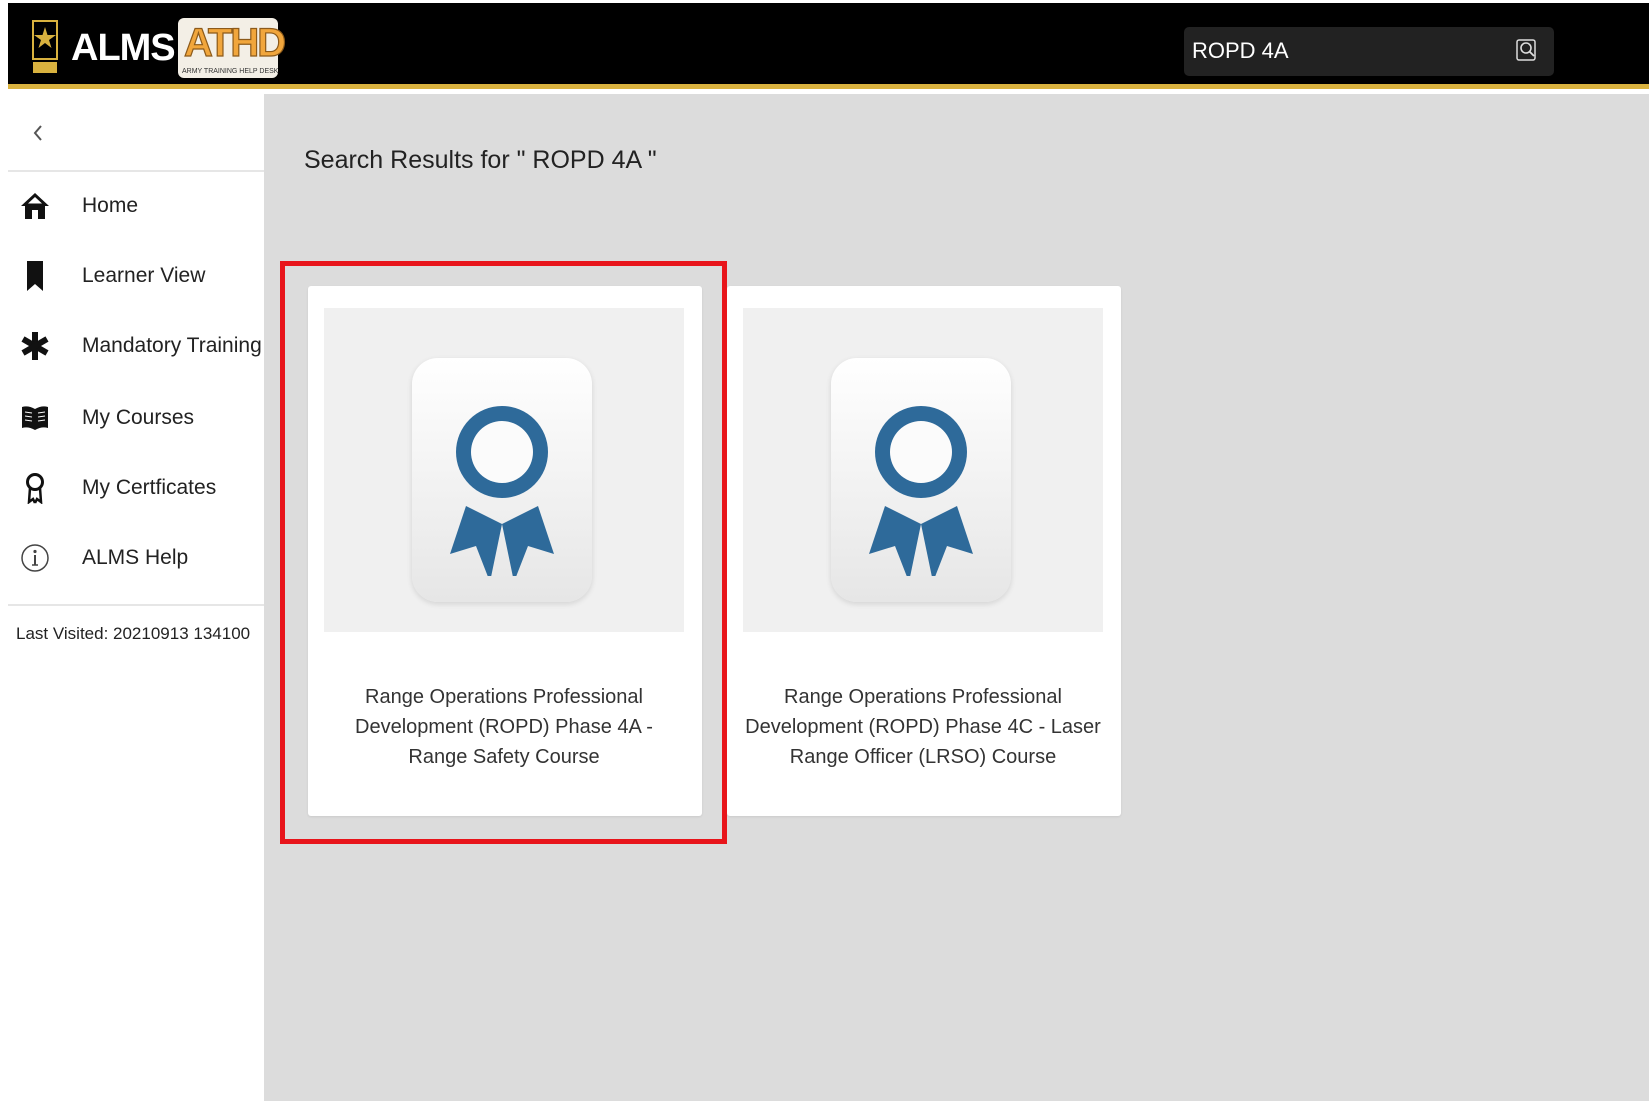 The height and width of the screenshot is (1101, 1649). I want to click on book-icon, so click(35, 418).